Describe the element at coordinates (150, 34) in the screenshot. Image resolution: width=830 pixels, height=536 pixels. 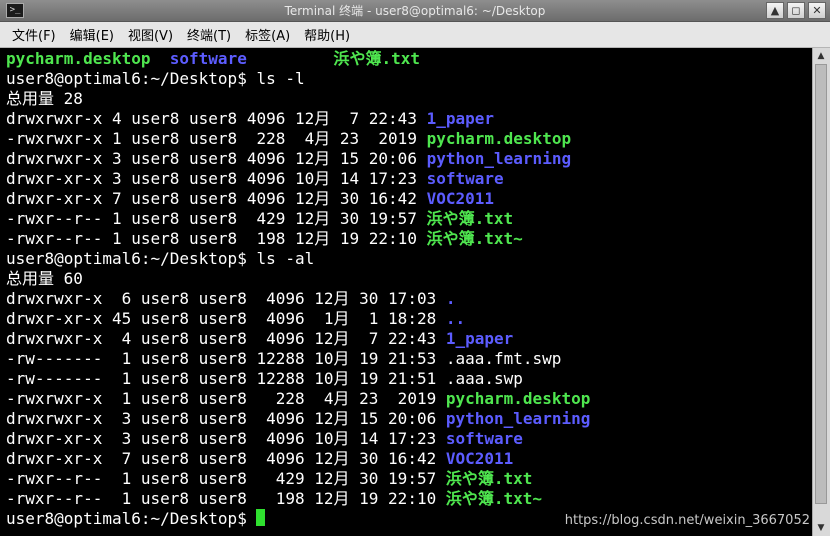
I see `menu-view: 视图(V)` at that location.